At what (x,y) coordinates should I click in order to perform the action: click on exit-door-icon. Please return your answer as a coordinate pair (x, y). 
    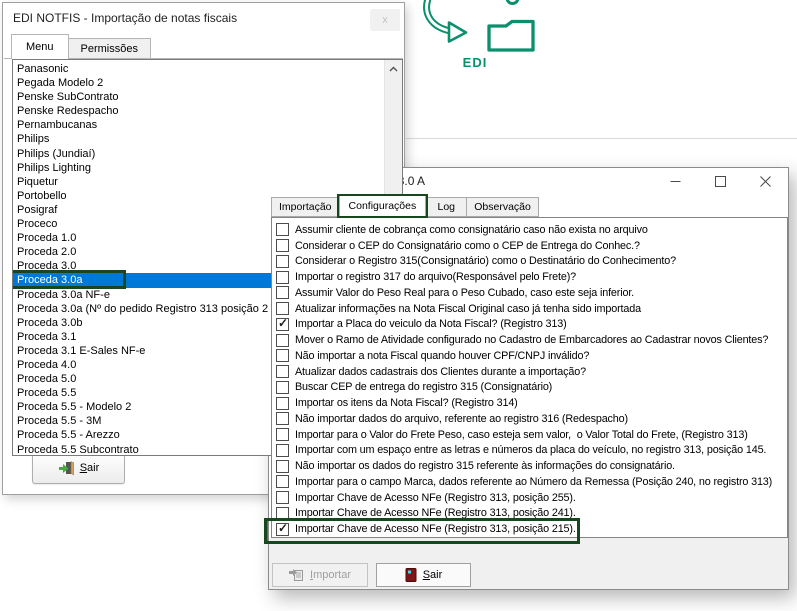
    Looking at the image, I should click on (66, 468).